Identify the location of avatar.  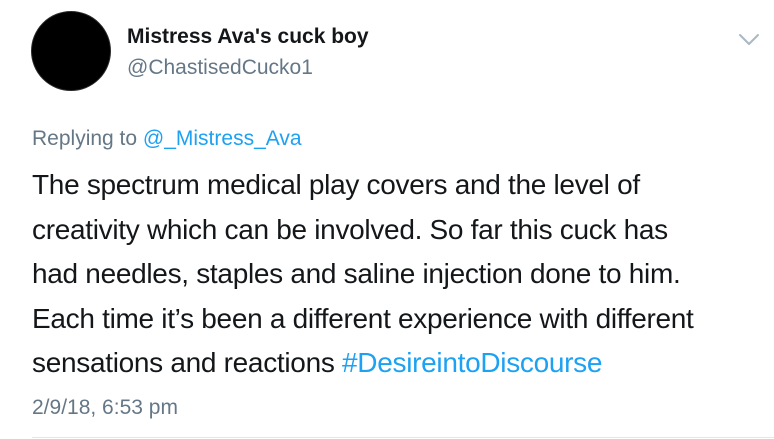
(71, 51).